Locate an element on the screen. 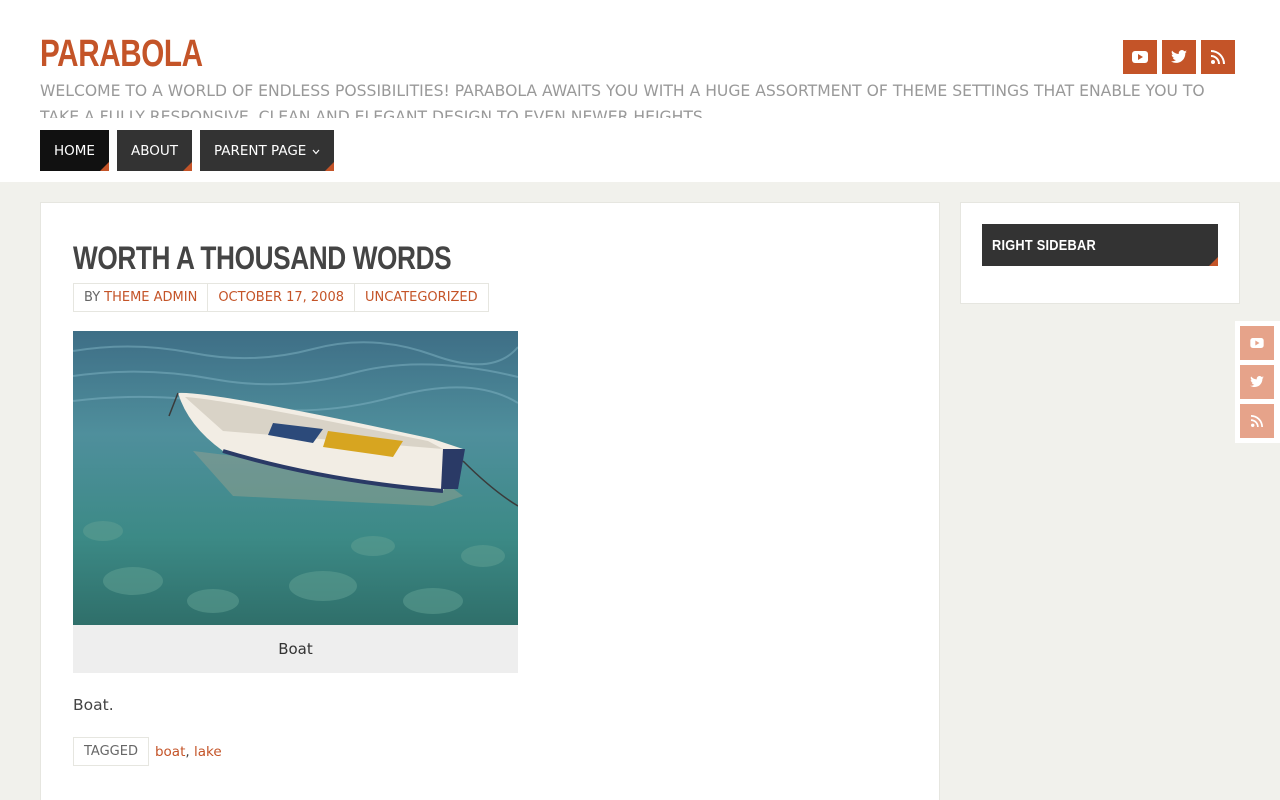  post-author: BY THEME ADMIN is located at coordinates (141, 297).